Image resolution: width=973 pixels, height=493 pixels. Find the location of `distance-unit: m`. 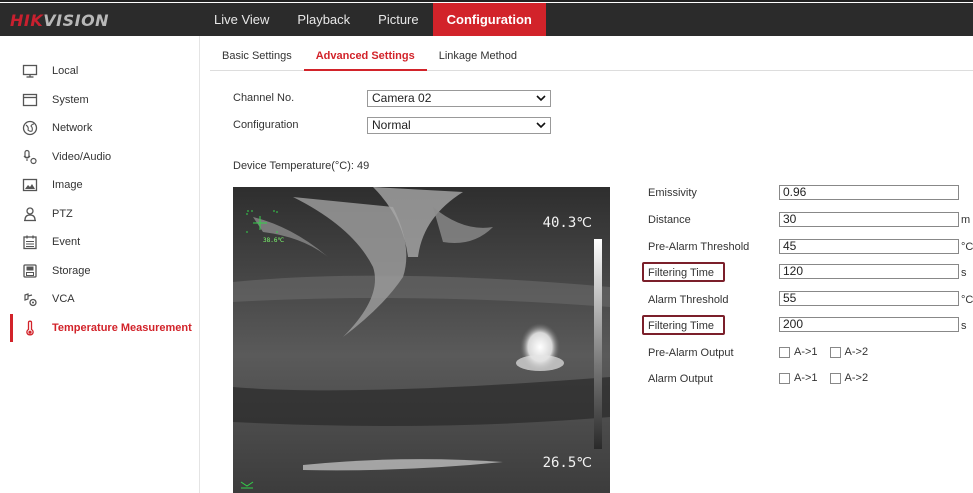

distance-unit: m is located at coordinates (966, 220).